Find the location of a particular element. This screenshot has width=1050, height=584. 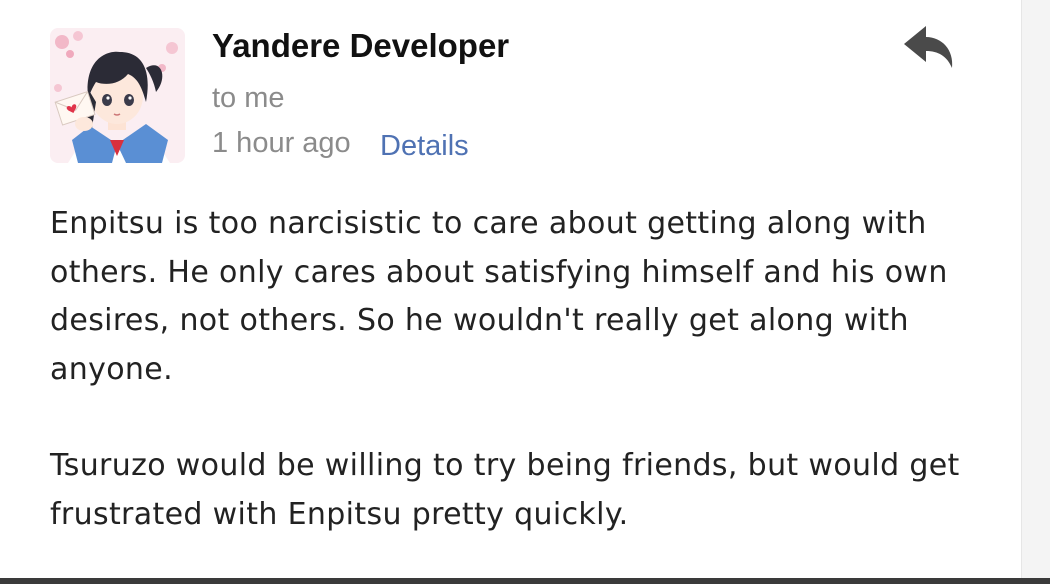

timestamp: 1 hour ago is located at coordinates (281, 143).